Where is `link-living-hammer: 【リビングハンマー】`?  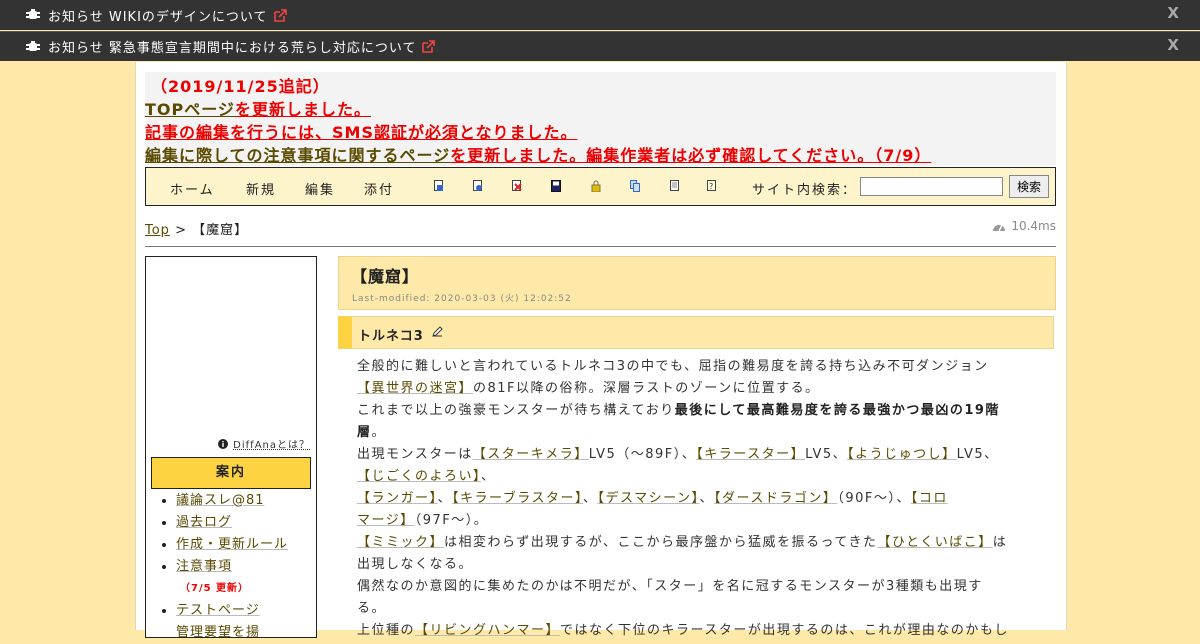
link-living-hammer: 【リビングハンマー】 is located at coordinates (487, 630).